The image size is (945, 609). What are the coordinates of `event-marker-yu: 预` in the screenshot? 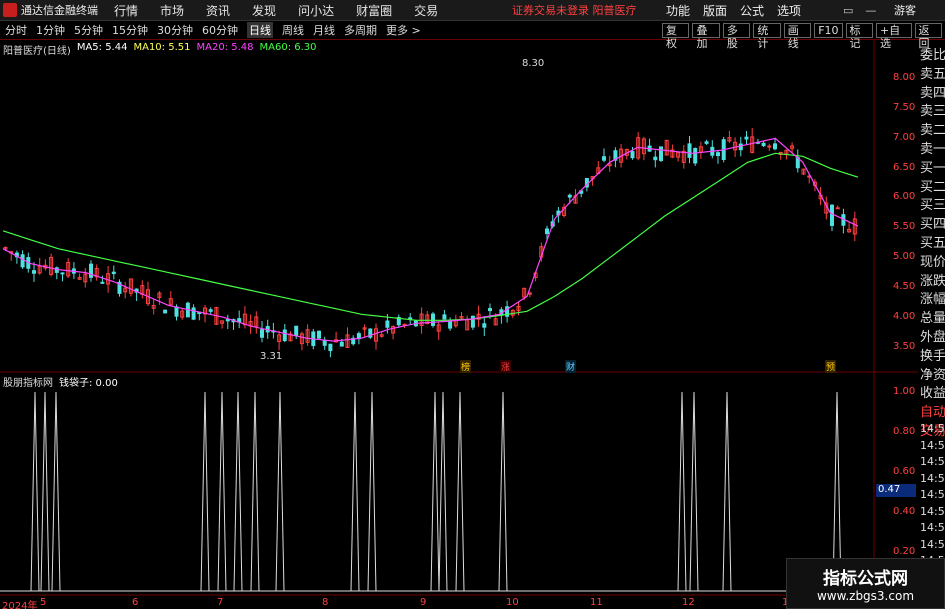 It's located at (831, 366).